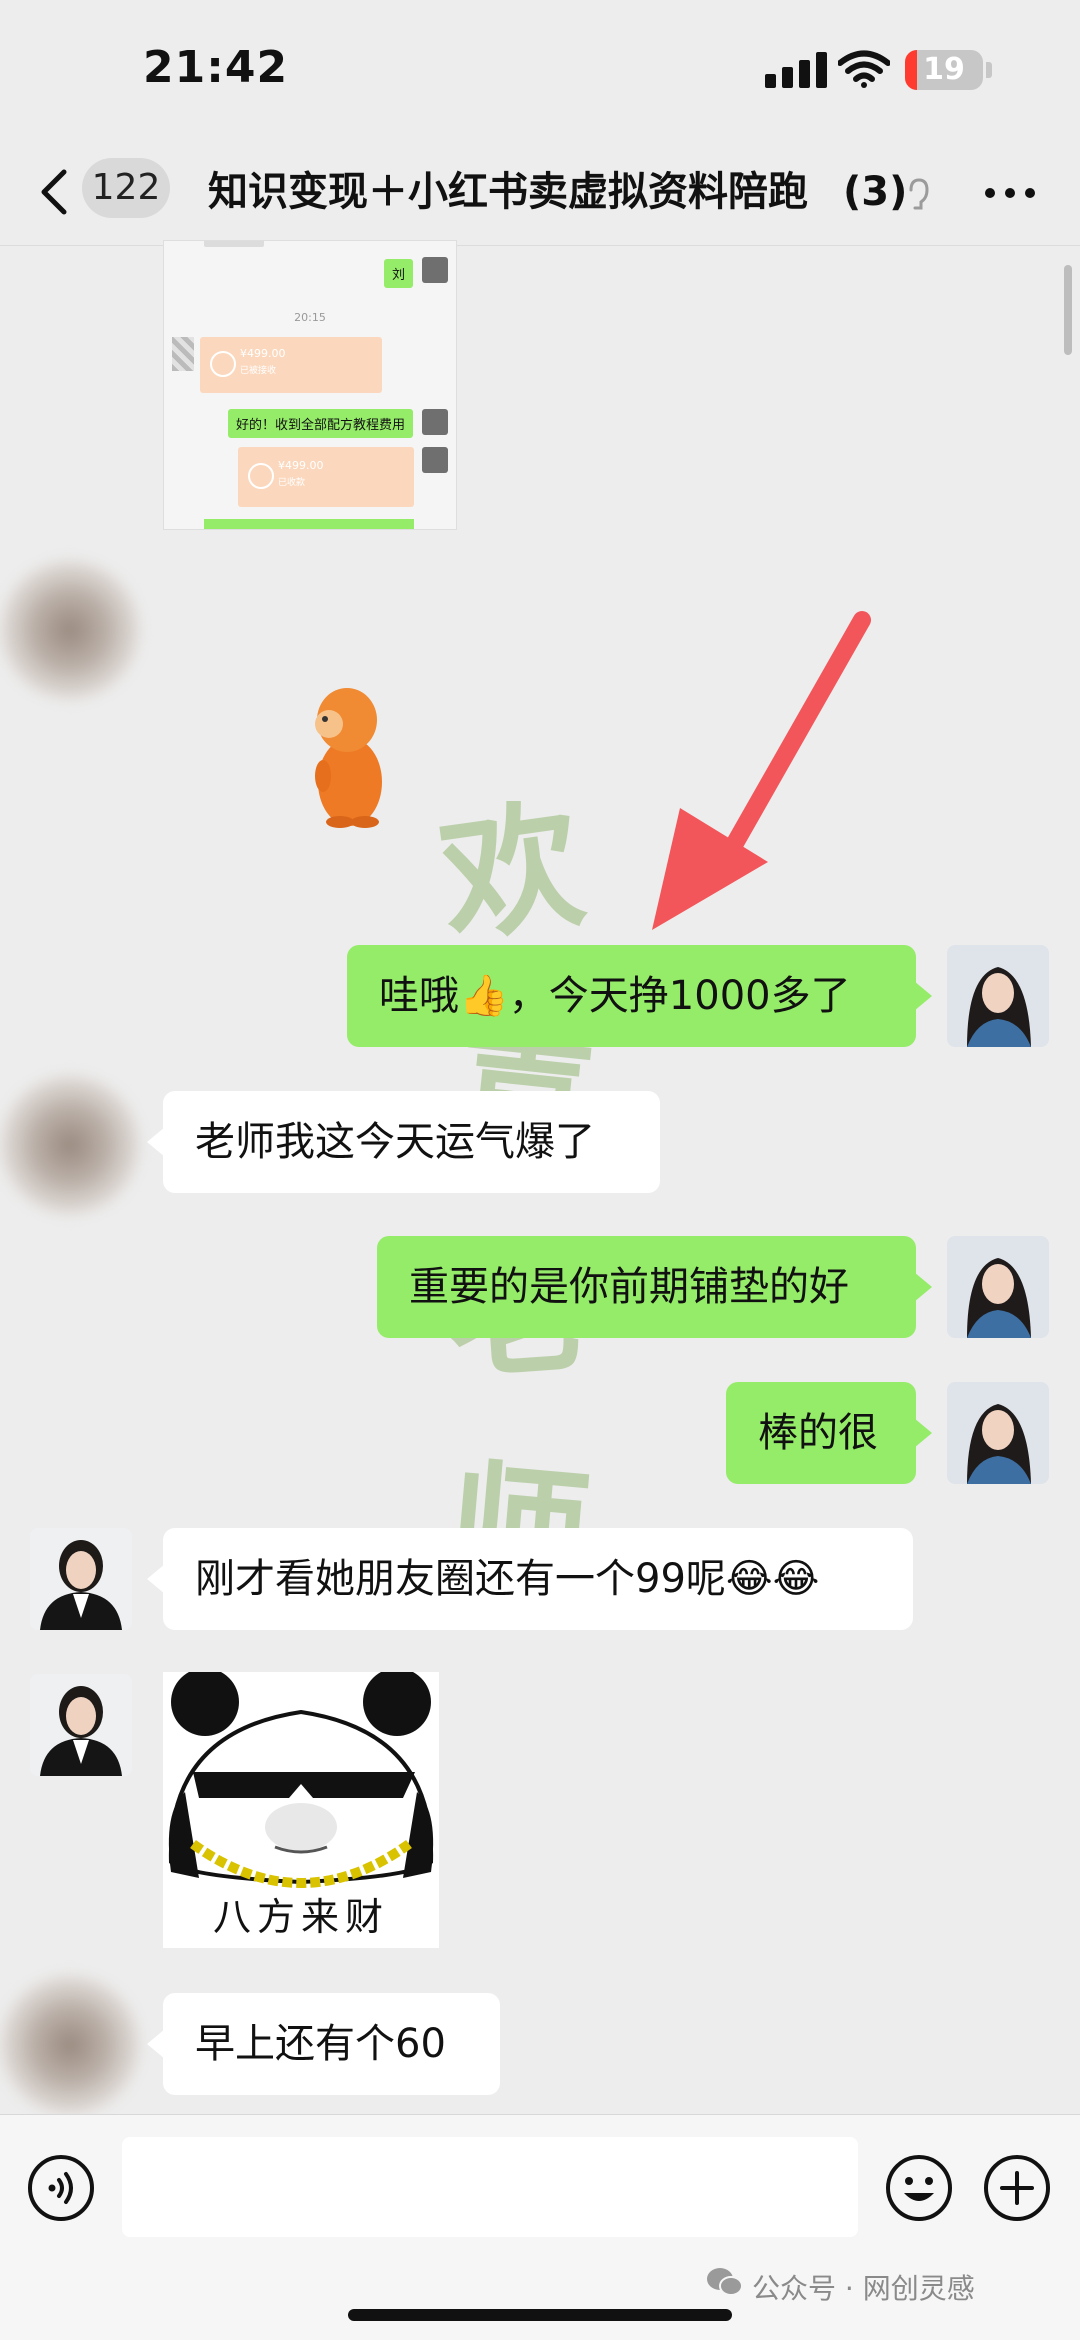  Describe the element at coordinates (126, 188) in the screenshot. I see `unread-count-badge: 122` at that location.